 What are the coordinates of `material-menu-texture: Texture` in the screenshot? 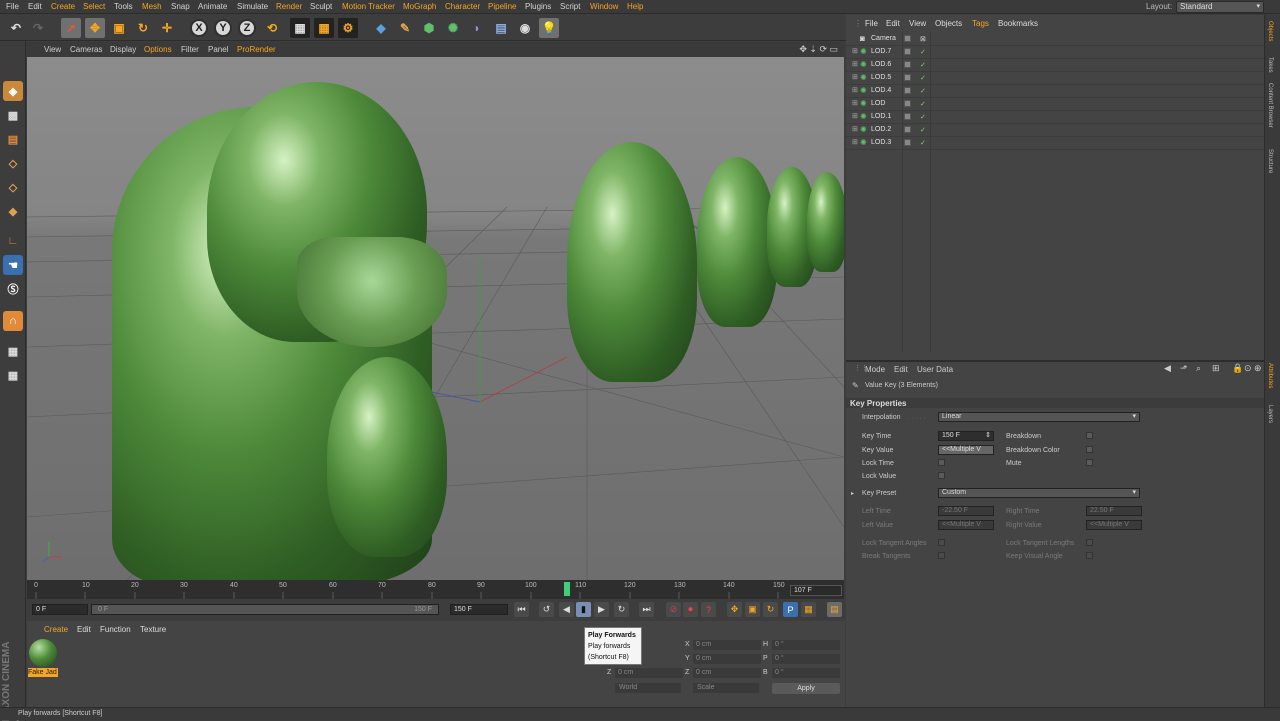 It's located at (153, 629).